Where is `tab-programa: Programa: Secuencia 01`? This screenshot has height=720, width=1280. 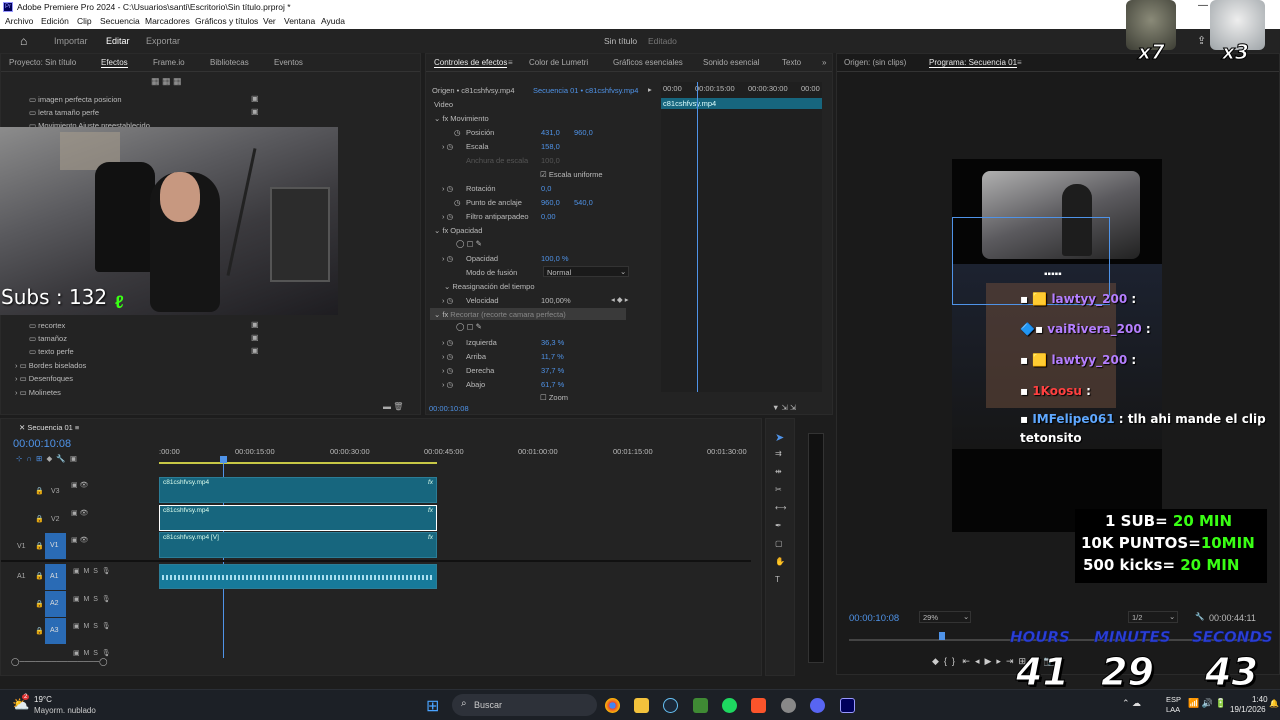
tab-programa: Programa: Secuencia 01 is located at coordinates (973, 63).